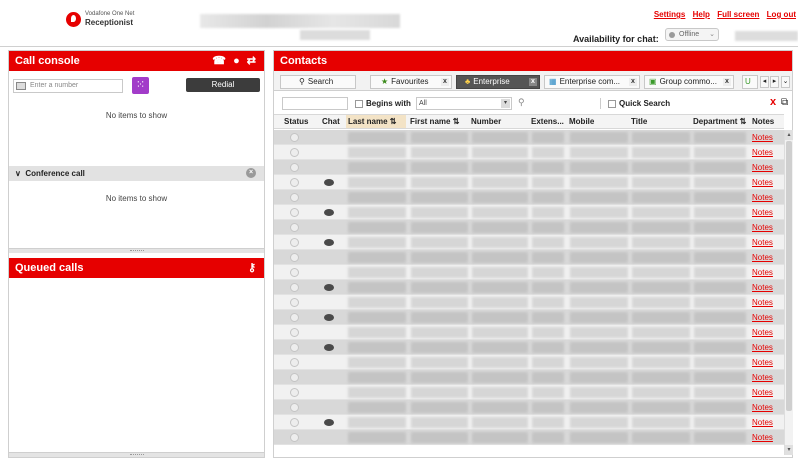  What do you see at coordinates (785, 82) in the screenshot?
I see `tab-list-button: ⌄` at bounding box center [785, 82].